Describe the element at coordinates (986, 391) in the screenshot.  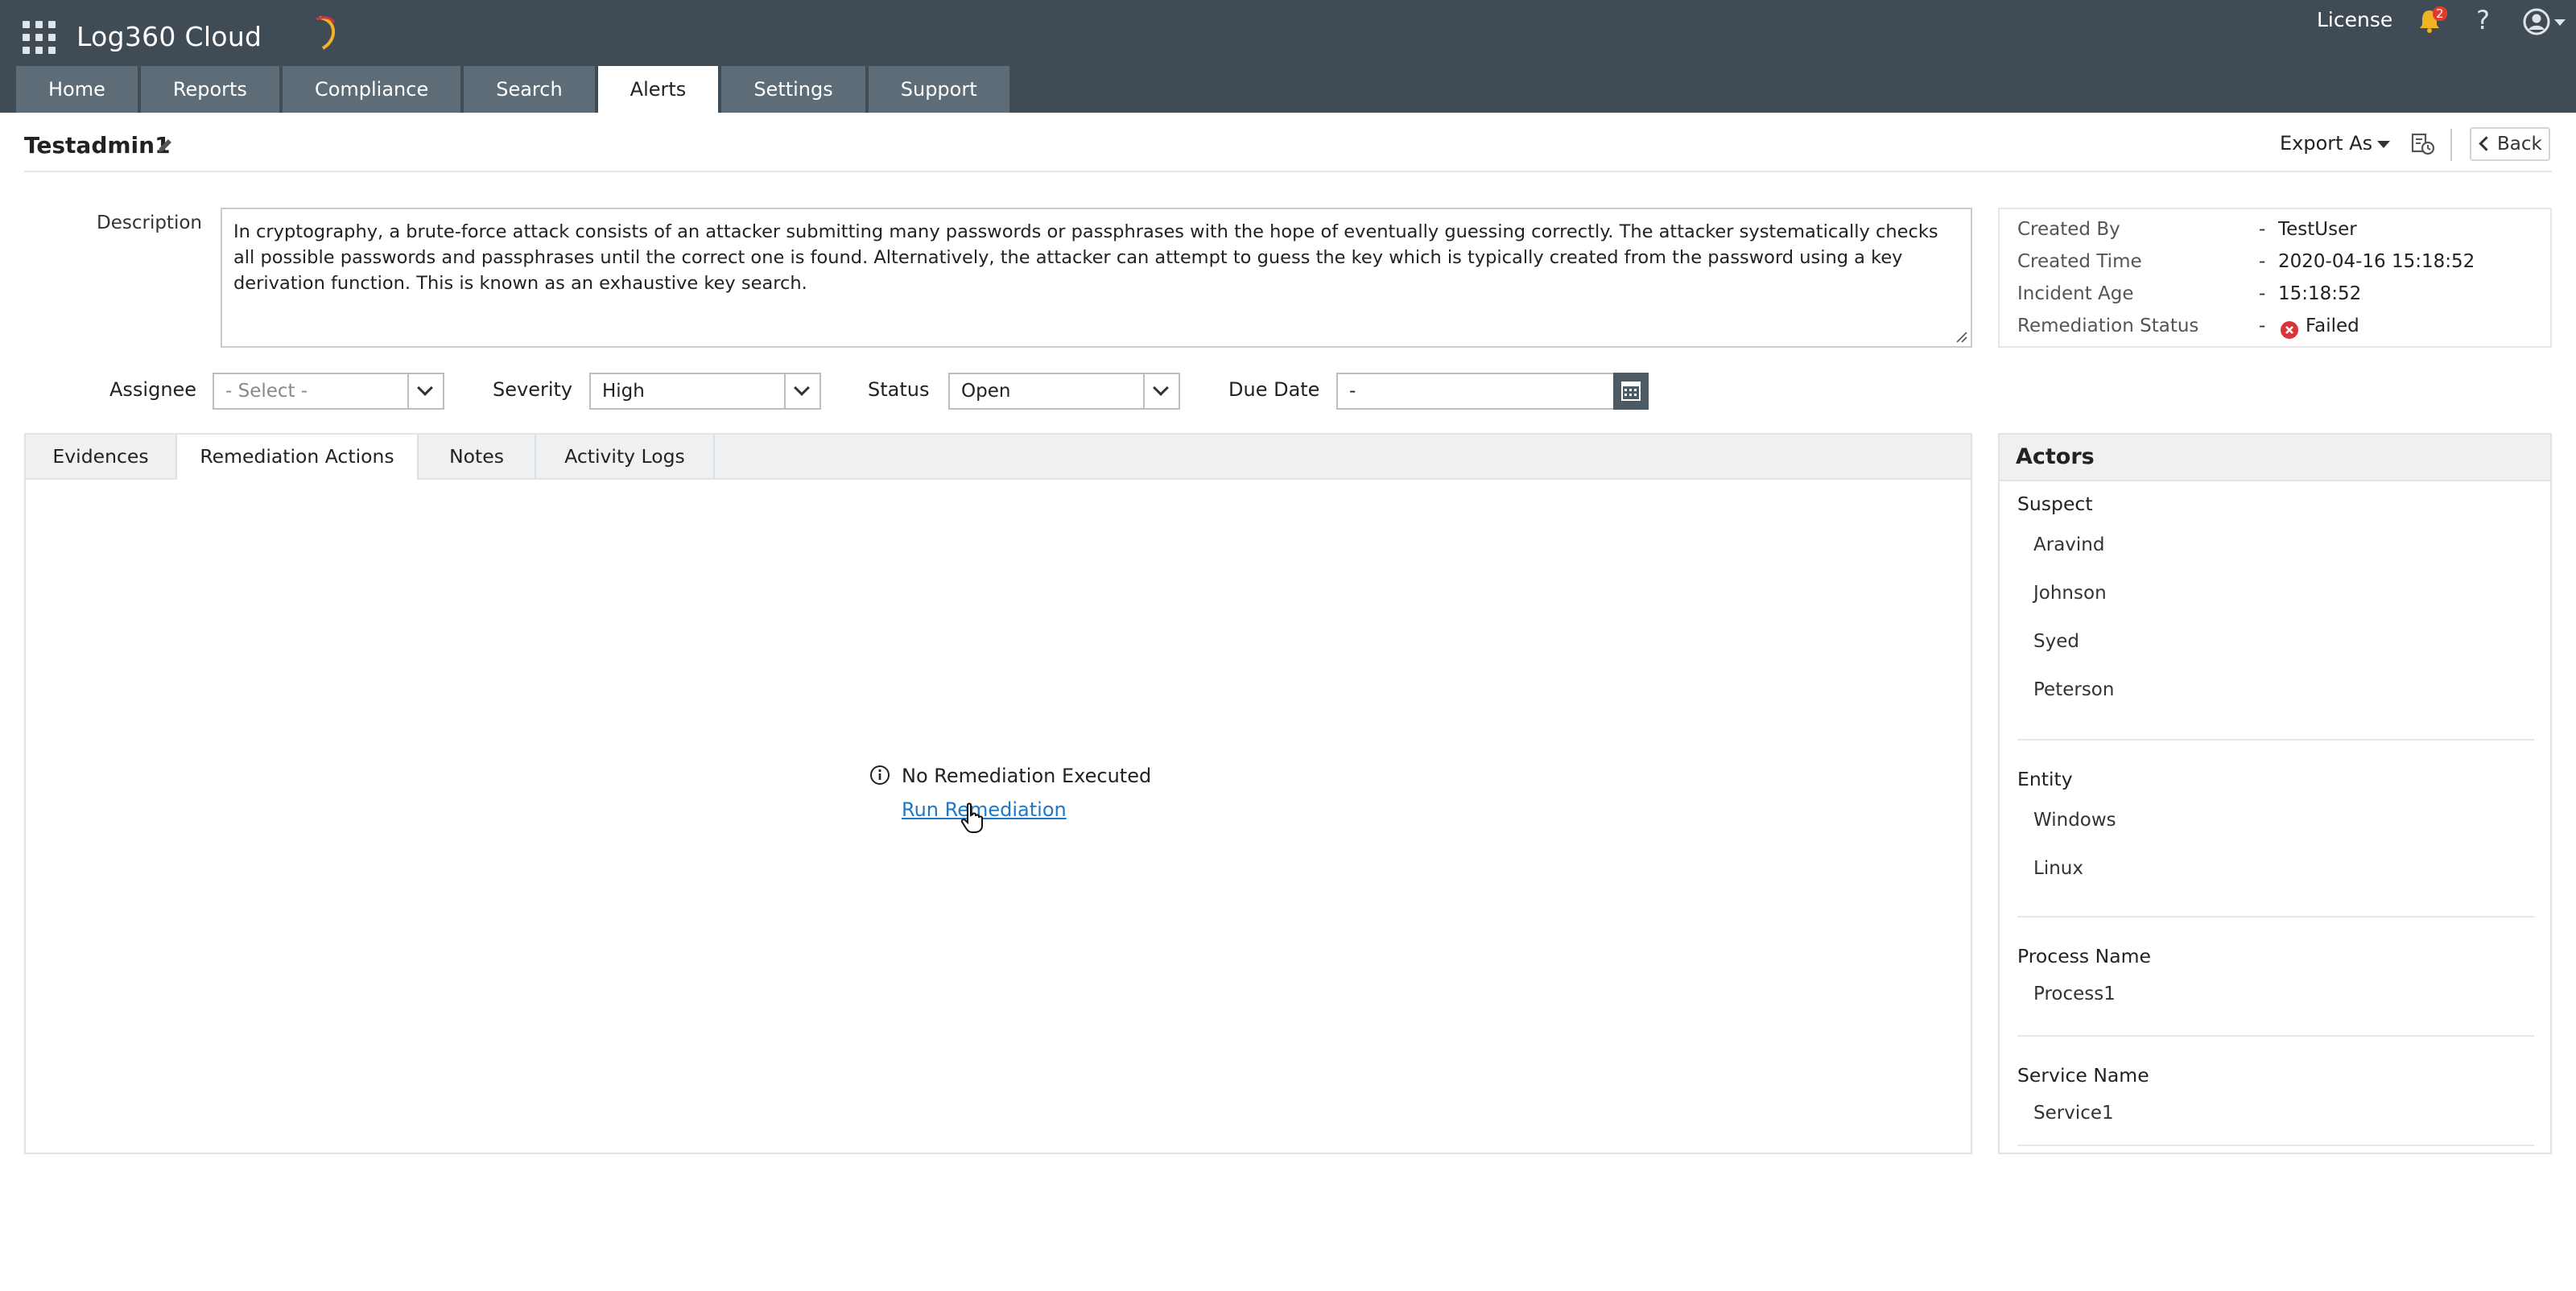
I see `status-value: Open` at that location.